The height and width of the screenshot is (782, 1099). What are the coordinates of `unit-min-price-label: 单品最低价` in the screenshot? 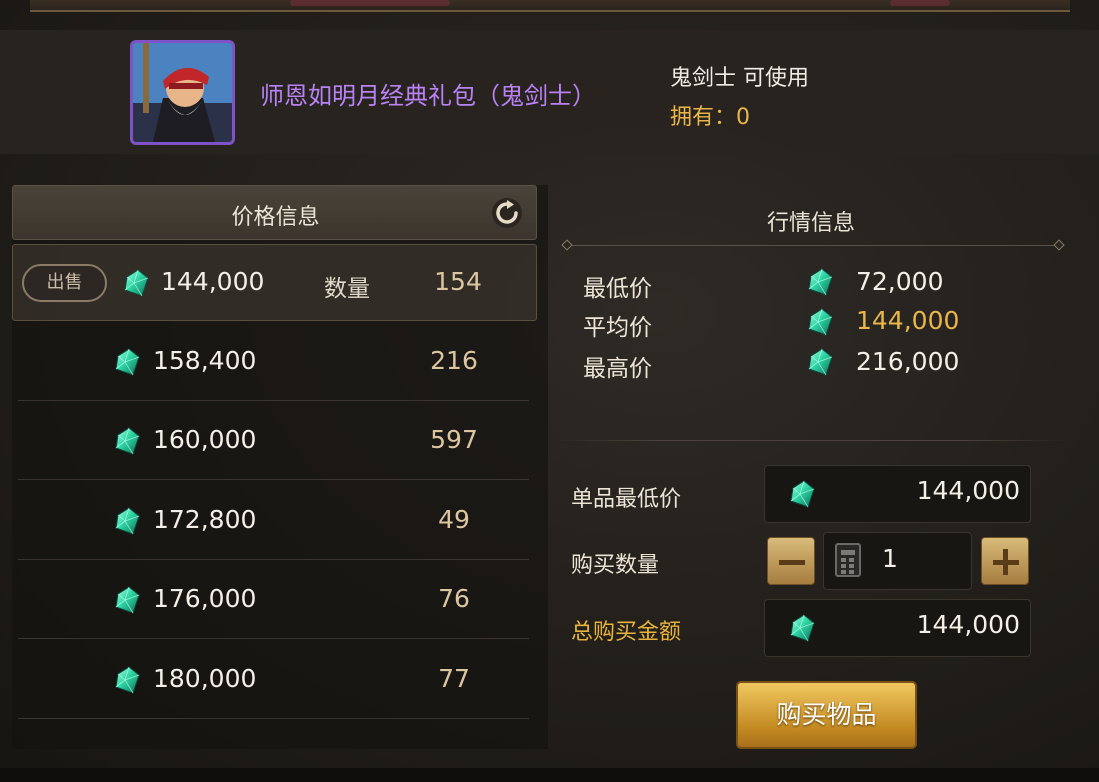 It's located at (626, 499).